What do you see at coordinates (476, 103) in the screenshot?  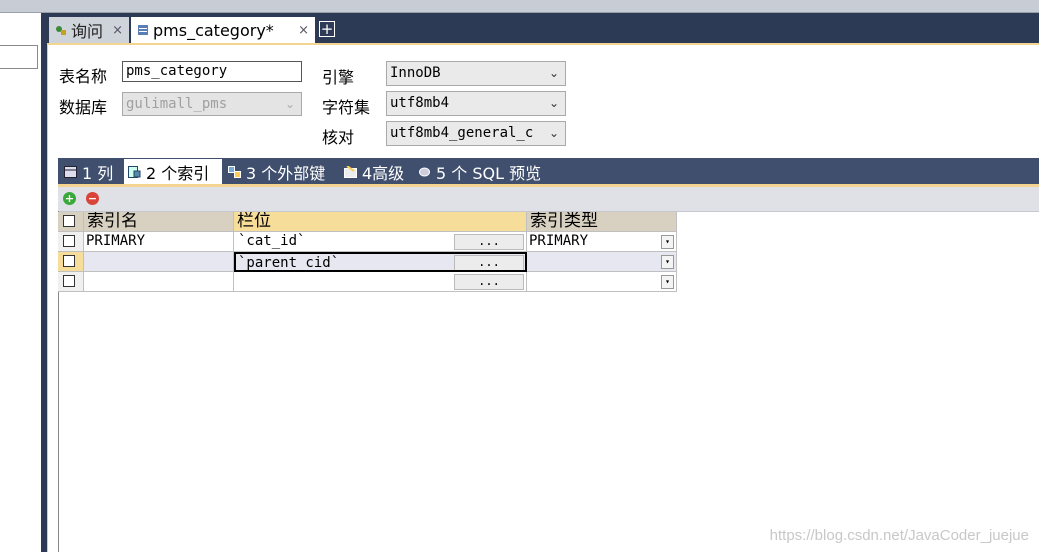 I see `charset-select: utf8mb4 ⌄` at bounding box center [476, 103].